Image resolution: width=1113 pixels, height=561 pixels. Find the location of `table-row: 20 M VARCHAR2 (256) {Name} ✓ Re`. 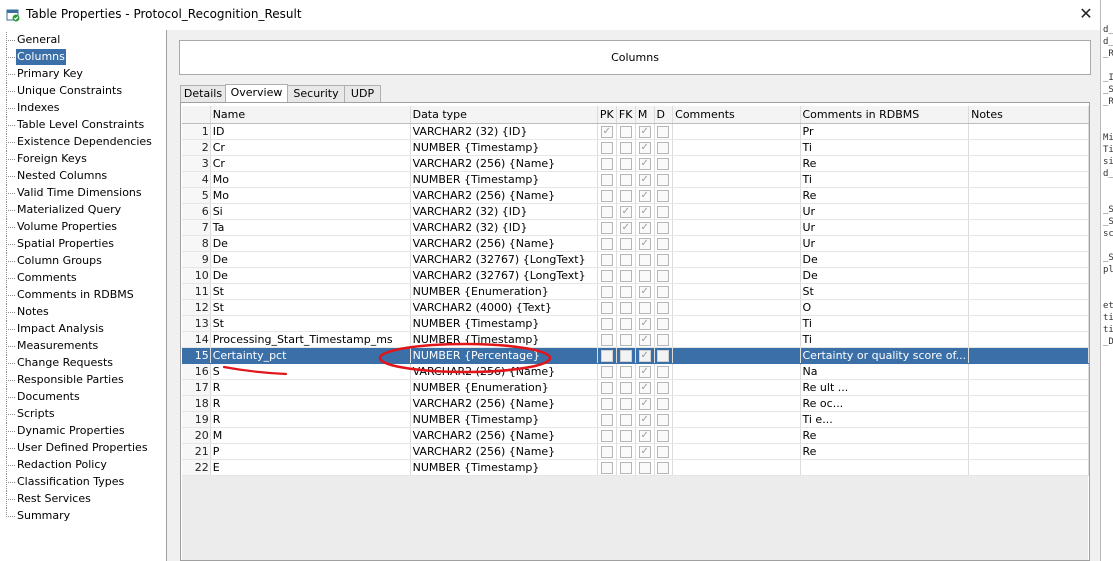

table-row: 20 M VARCHAR2 (256) {Name} ✓ Re is located at coordinates (635, 435).